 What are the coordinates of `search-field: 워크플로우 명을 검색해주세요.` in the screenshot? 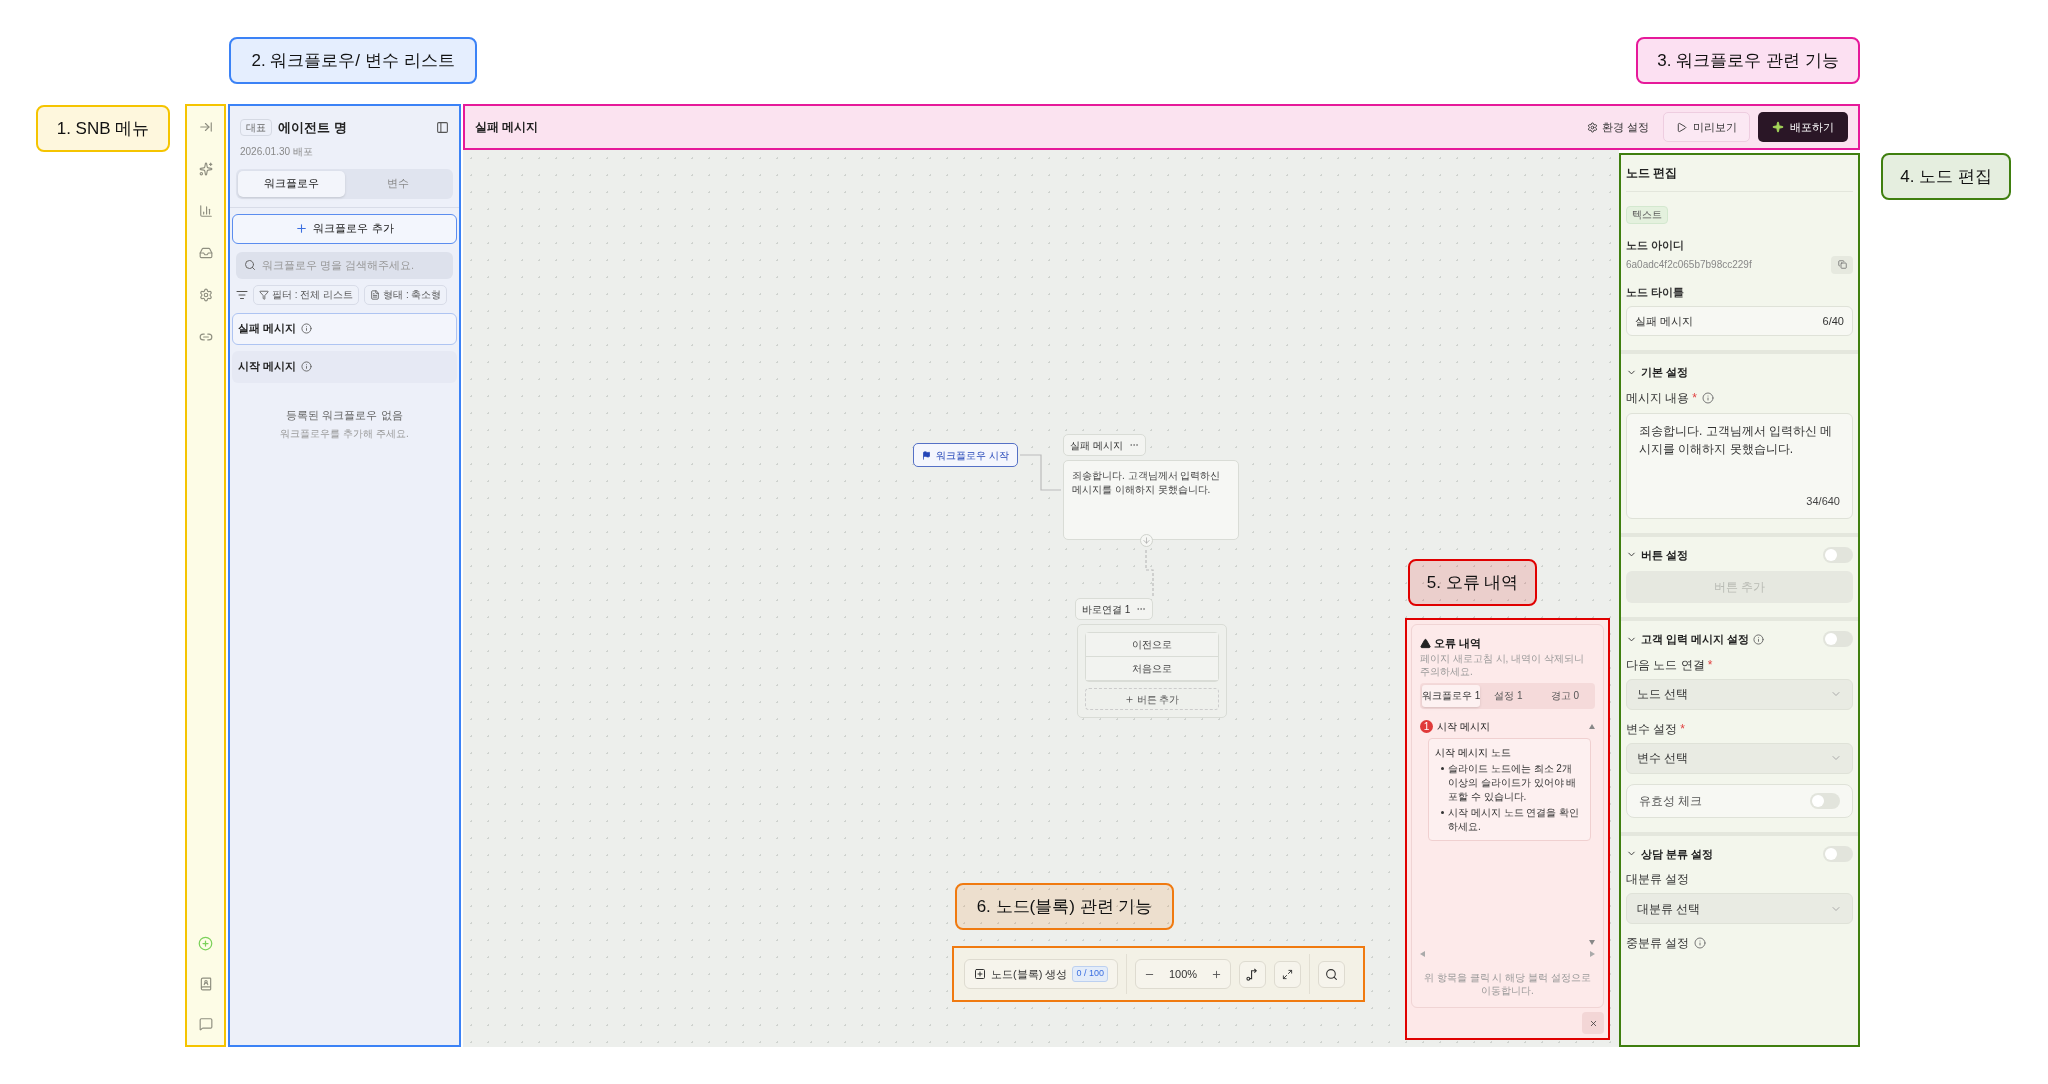 It's located at (344, 265).